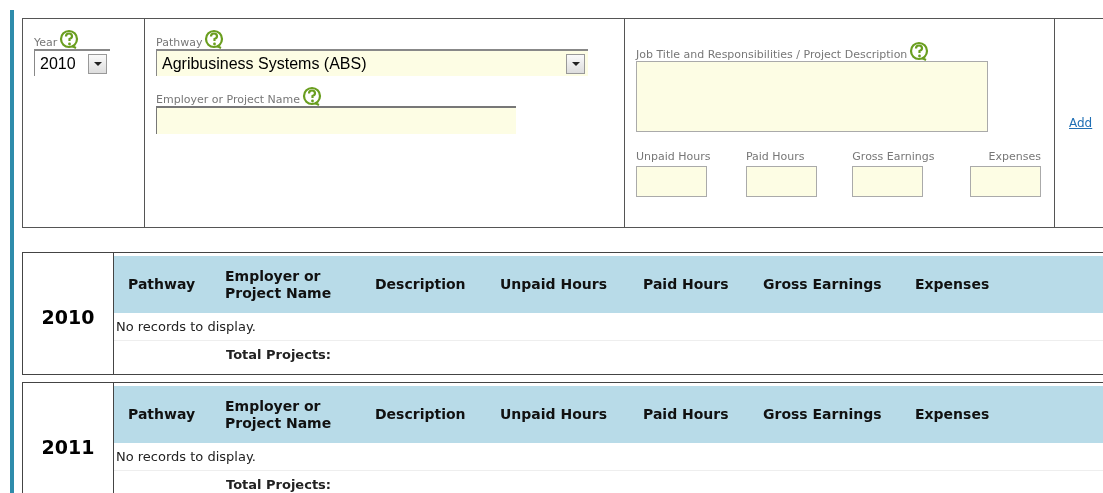  Describe the element at coordinates (336, 120) in the screenshot. I see `employer-field` at that location.